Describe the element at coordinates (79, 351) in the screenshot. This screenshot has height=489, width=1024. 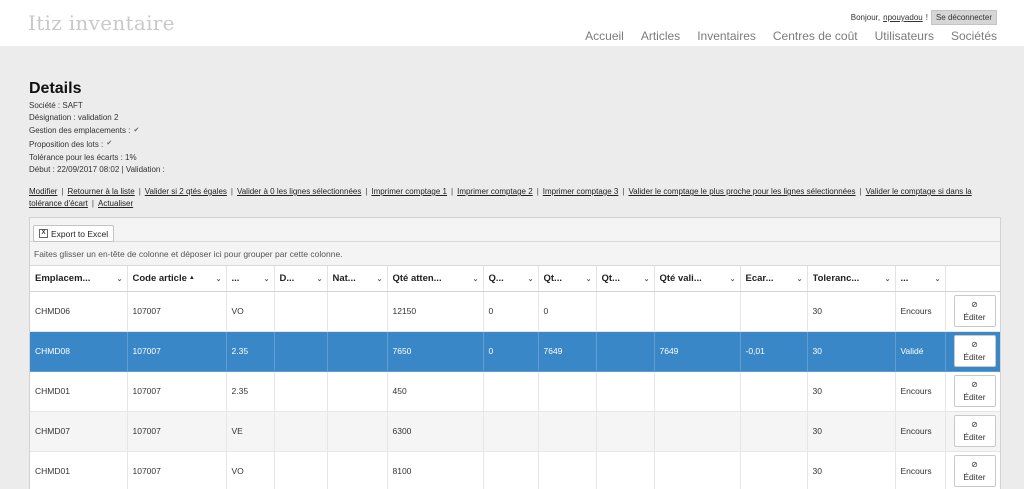
I see `table-cell: CHMD08` at that location.